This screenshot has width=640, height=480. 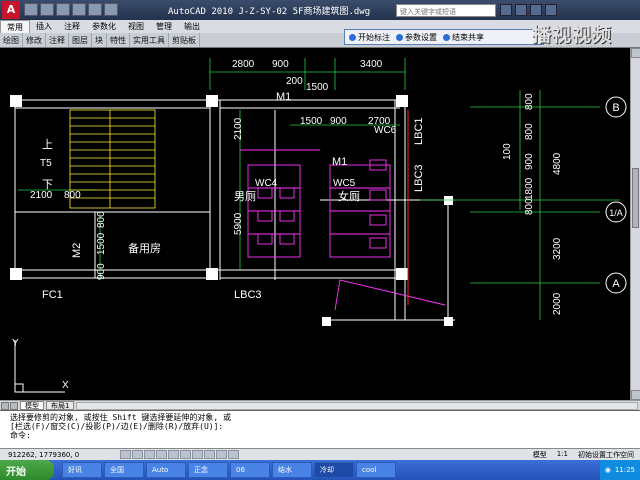 I want to click on wc5-label: WC5, so click(x=344, y=183).